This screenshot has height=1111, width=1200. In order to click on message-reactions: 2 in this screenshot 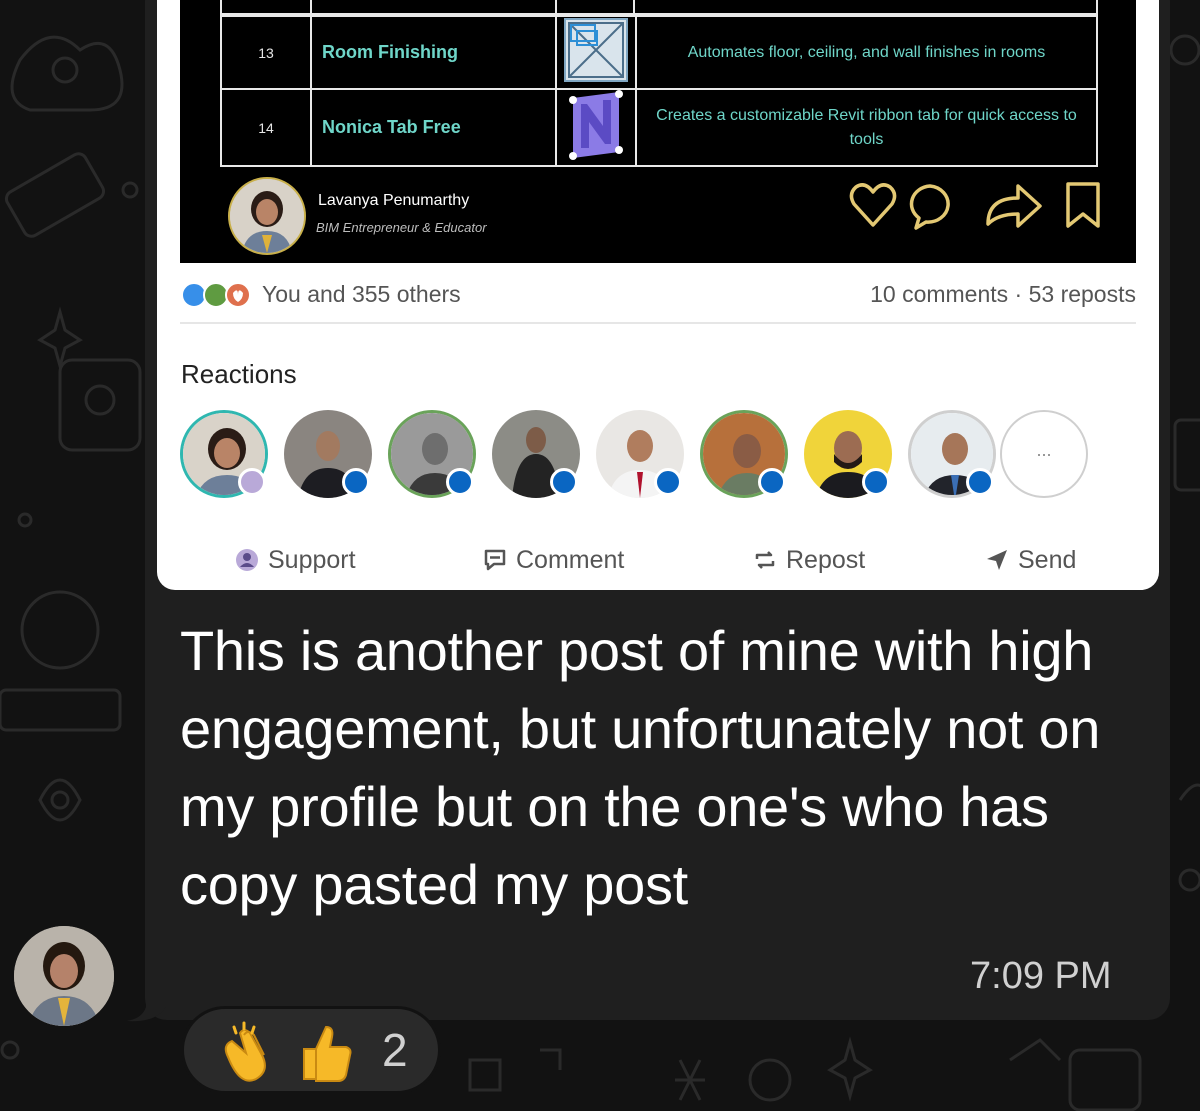, I will do `click(311, 1050)`.